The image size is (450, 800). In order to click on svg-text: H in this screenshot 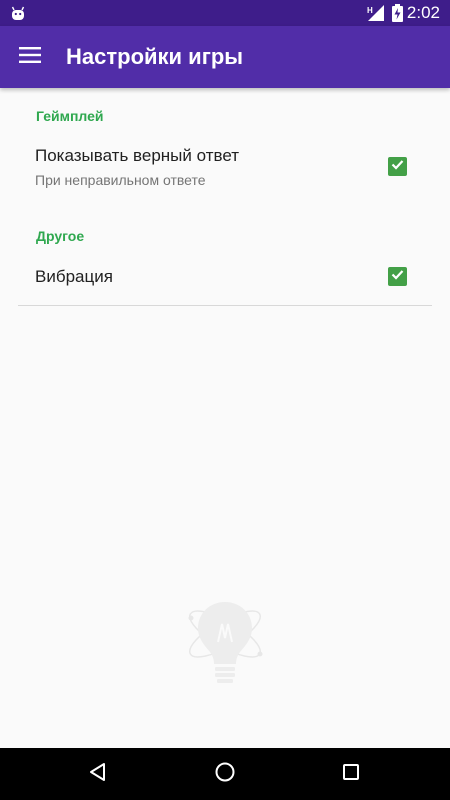, I will do `click(370, 10)`.